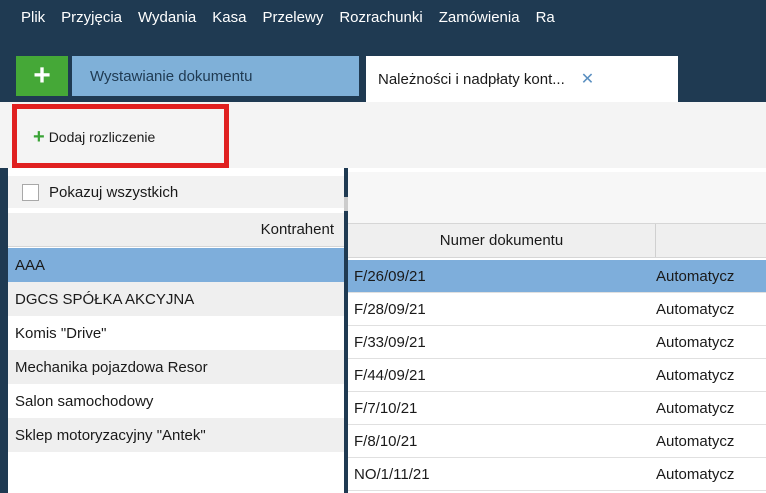 Image resolution: width=766 pixels, height=493 pixels. Describe the element at coordinates (711, 240) in the screenshot. I see `column-header-next` at that location.